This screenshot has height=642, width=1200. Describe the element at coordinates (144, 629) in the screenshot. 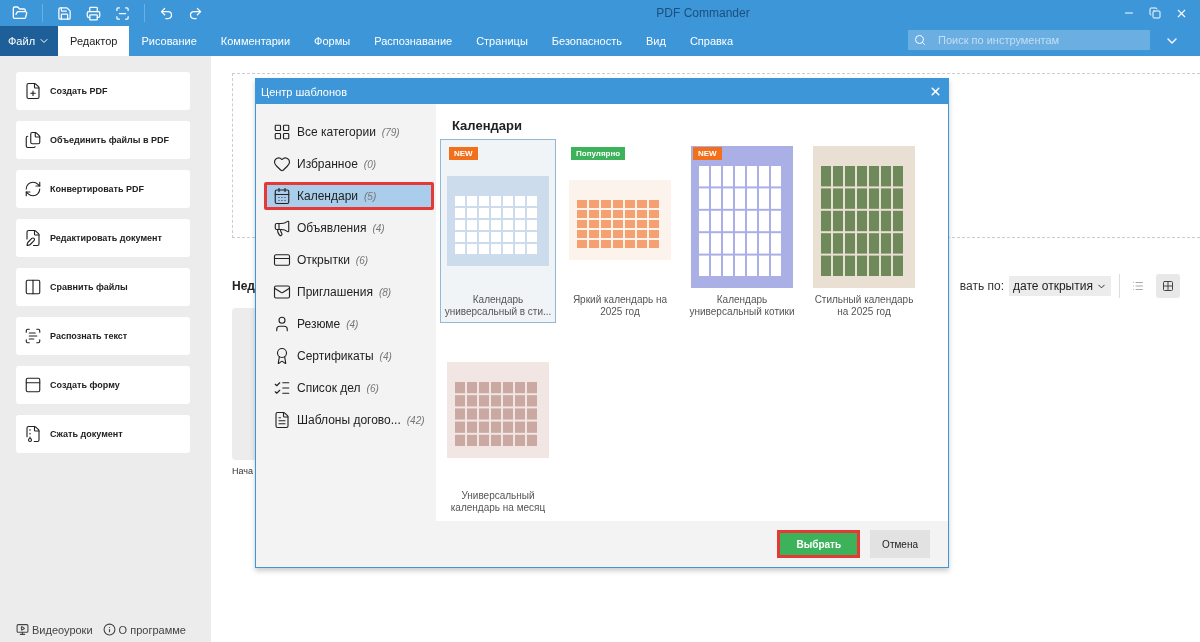

I see `footer-link: О программе` at that location.